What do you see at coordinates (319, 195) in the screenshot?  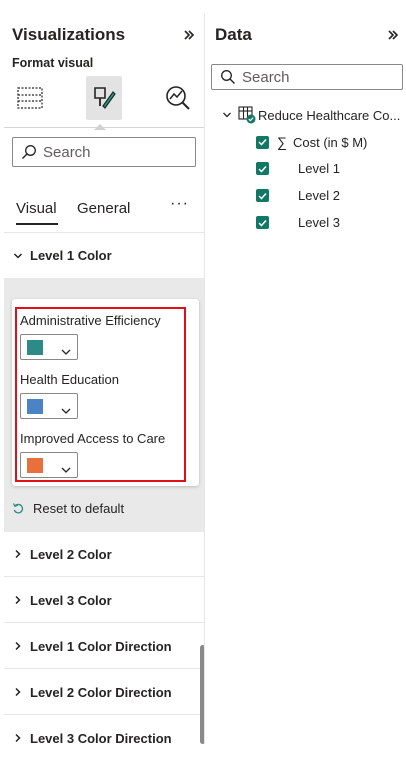 I see `field-label: Level 2` at bounding box center [319, 195].